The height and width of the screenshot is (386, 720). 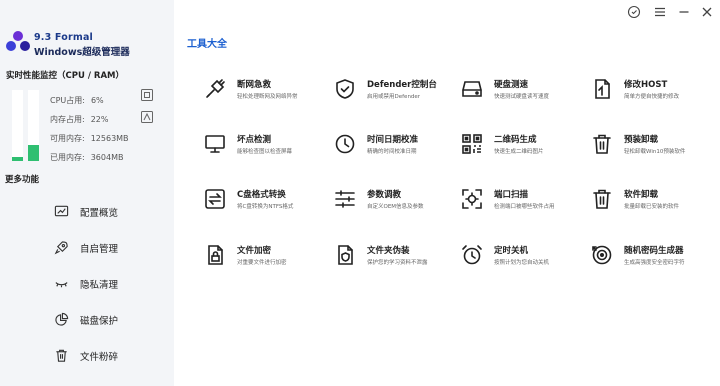 What do you see at coordinates (268, 259) in the screenshot?
I see `tool-file-encryption: 文件加密 对重要文件进行加密` at bounding box center [268, 259].